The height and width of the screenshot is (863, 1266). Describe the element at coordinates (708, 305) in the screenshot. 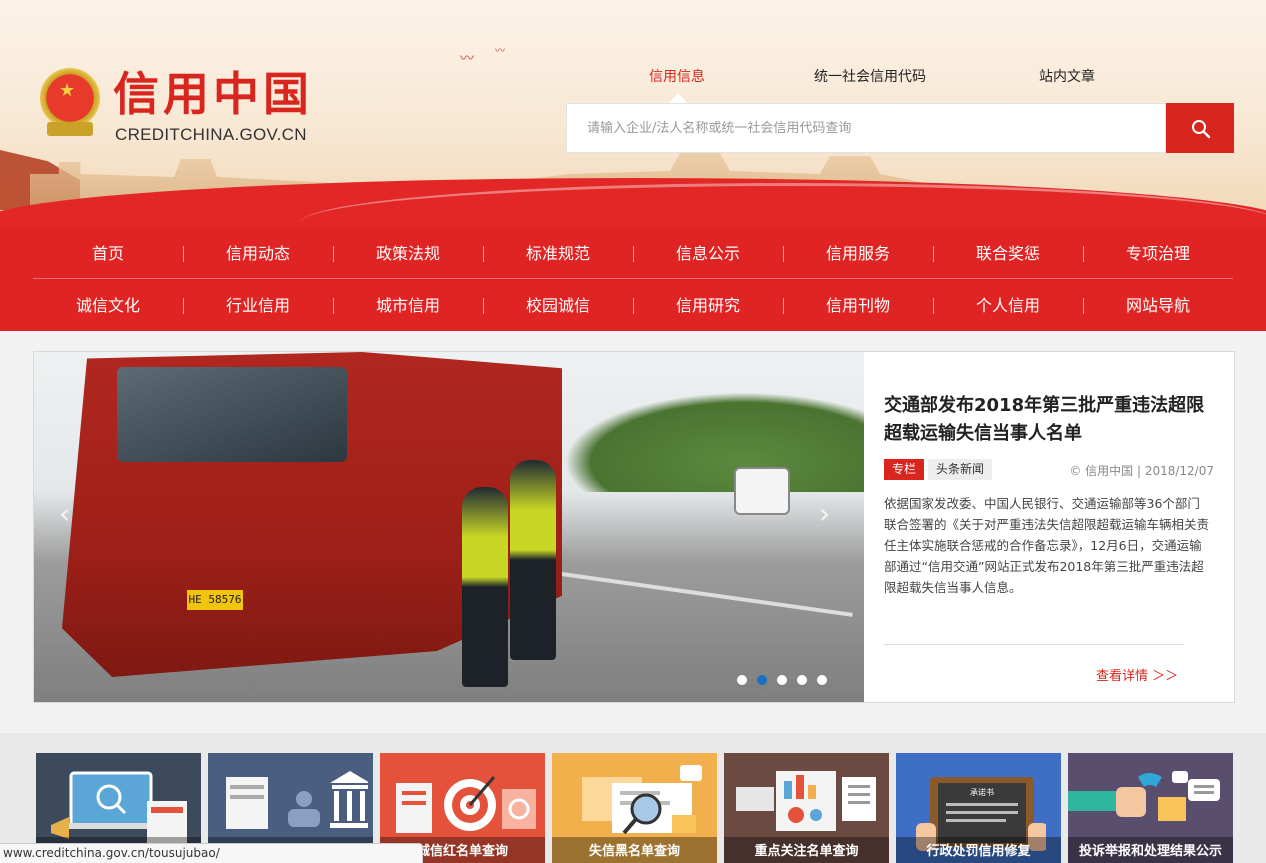

I see `nav-item-credit-research: 信用研究` at that location.